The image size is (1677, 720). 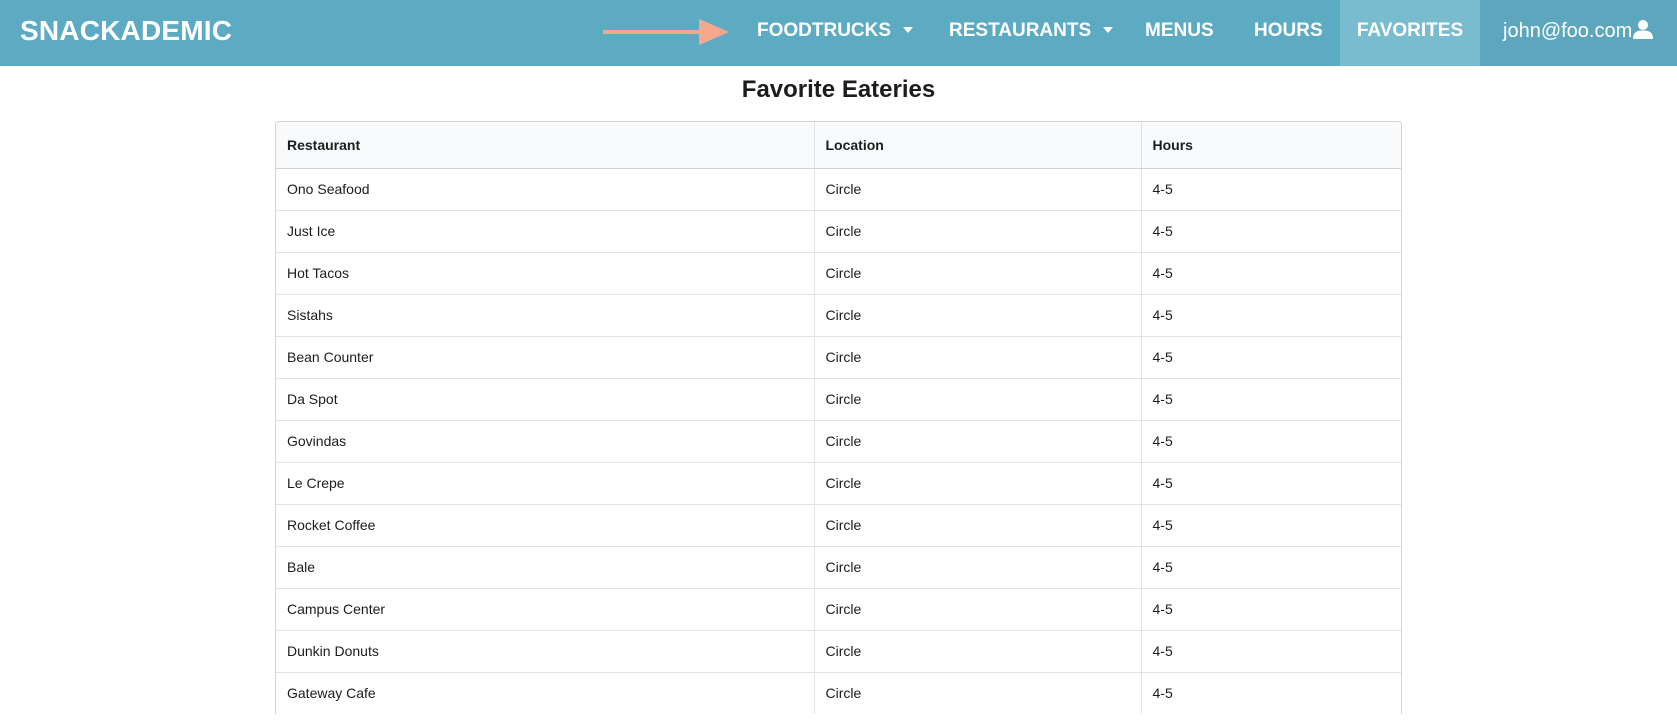 I want to click on table-row: Bean Counter Circle 4-5, so click(x=838, y=356).